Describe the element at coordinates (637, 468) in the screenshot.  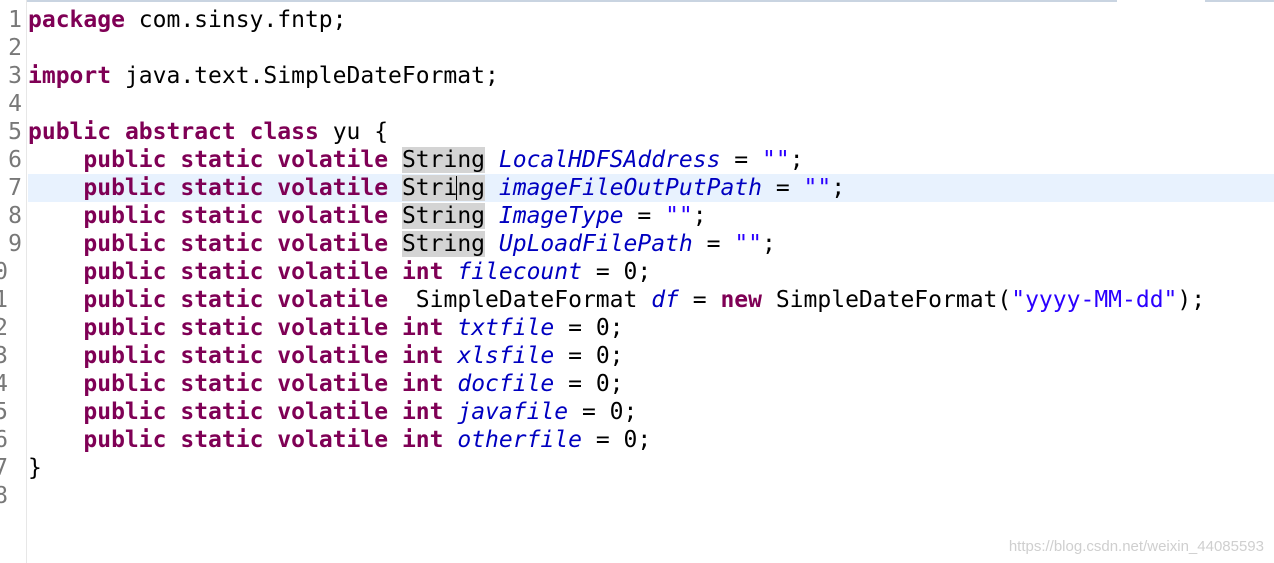
I see `code-line: 7}` at that location.